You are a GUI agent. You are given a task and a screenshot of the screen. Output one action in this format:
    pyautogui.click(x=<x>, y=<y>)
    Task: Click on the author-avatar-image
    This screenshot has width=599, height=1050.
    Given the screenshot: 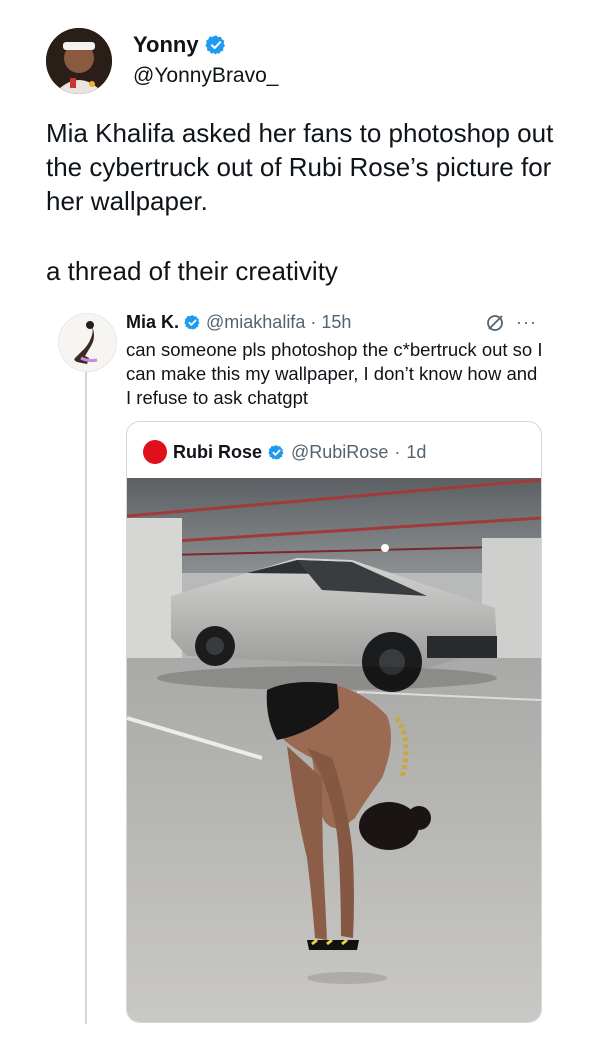 What is the action you would take?
    pyautogui.click(x=79, y=61)
    